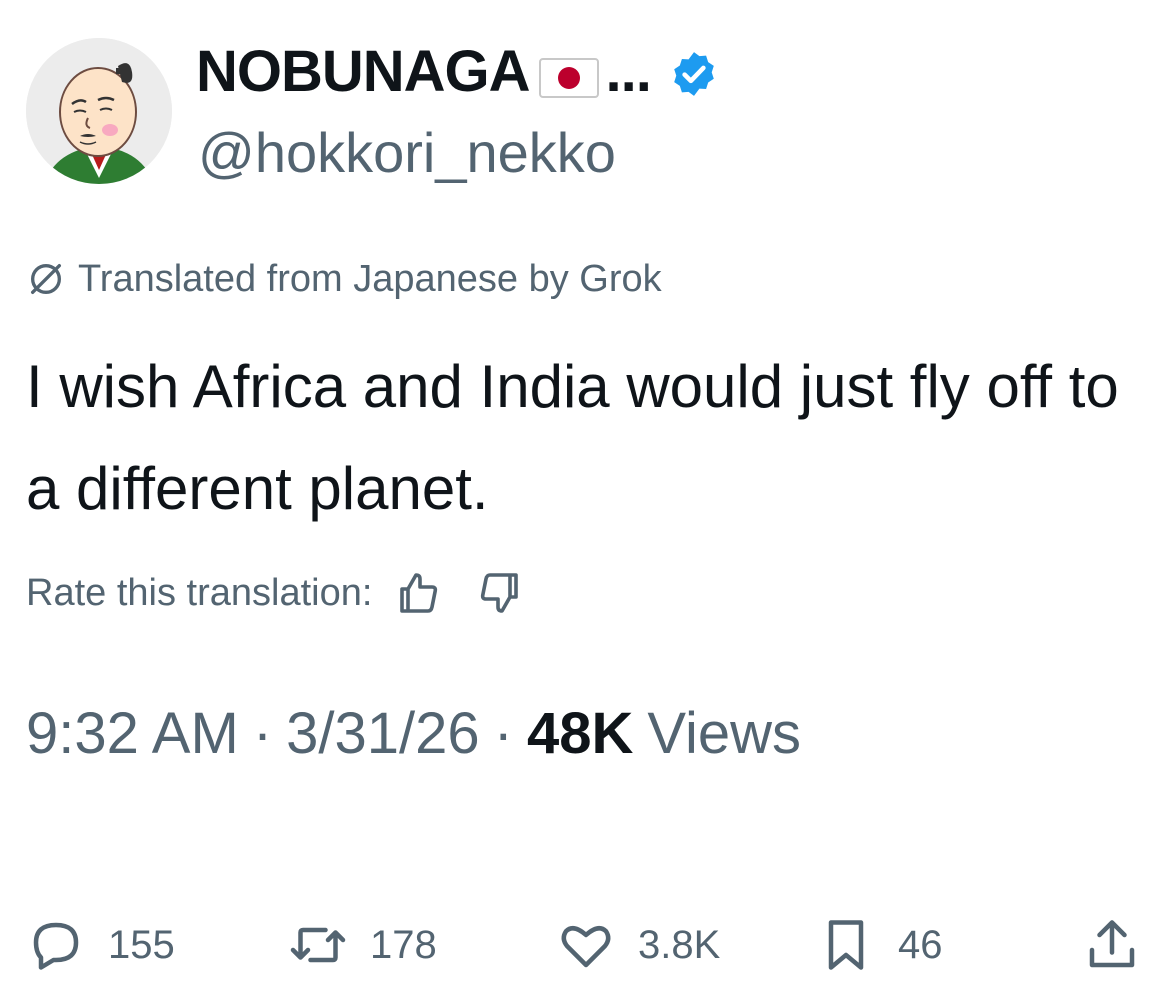 This screenshot has height=992, width=1170. Describe the element at coordinates (56, 946) in the screenshot. I see `reply-icon` at that location.